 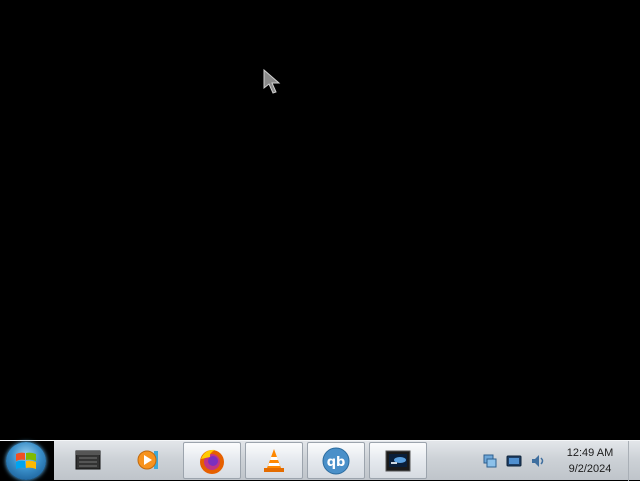 I want to click on windows-logo-icon, so click(x=26, y=460).